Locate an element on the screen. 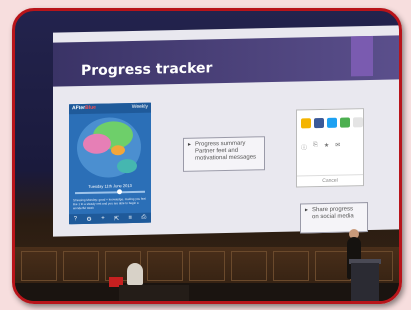 Image resolution: width=411 pixels, height=310 pixels. phone-app-name-highlight: Blue is located at coordinates (90, 107).